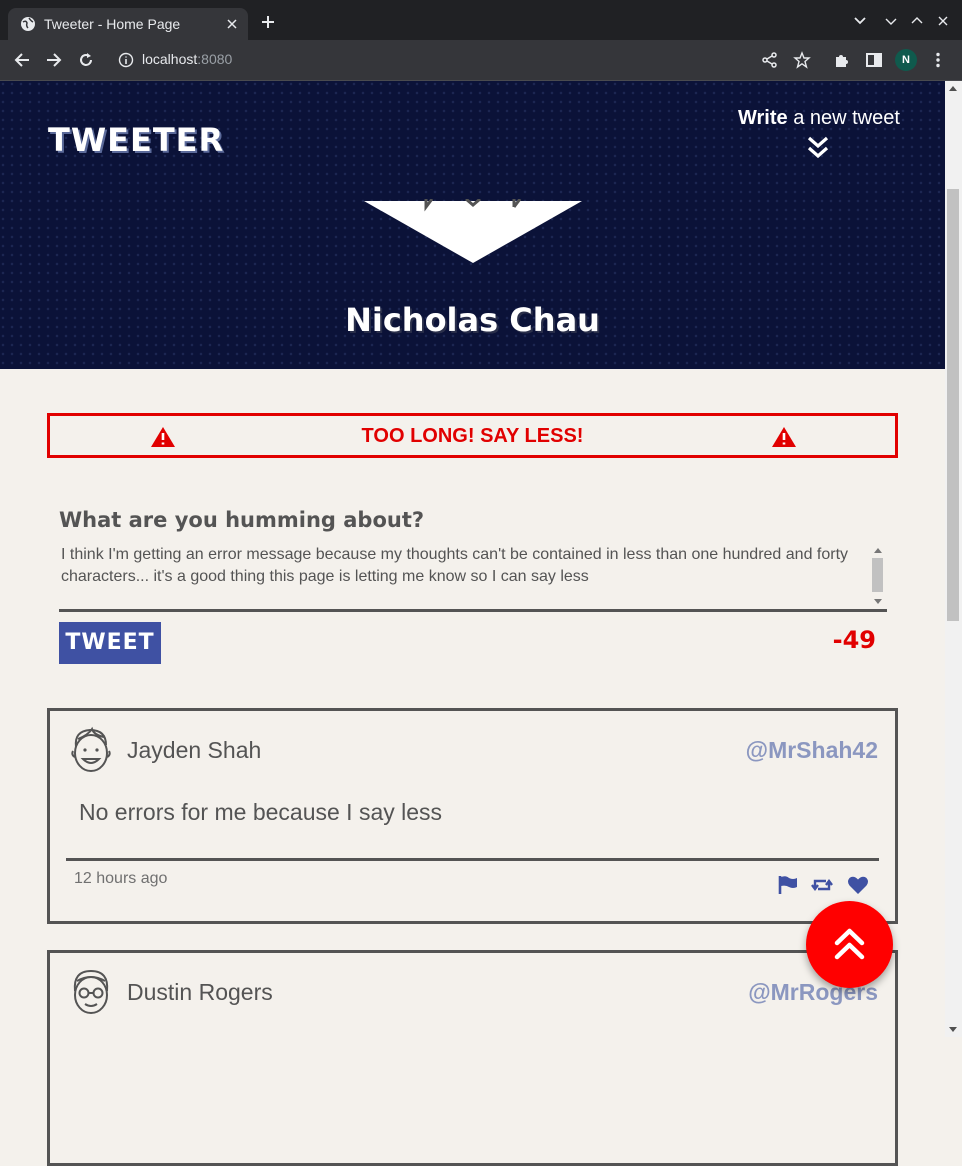 This screenshot has width=962, height=1166. I want to click on back-arrow-icon, so click(22, 60).